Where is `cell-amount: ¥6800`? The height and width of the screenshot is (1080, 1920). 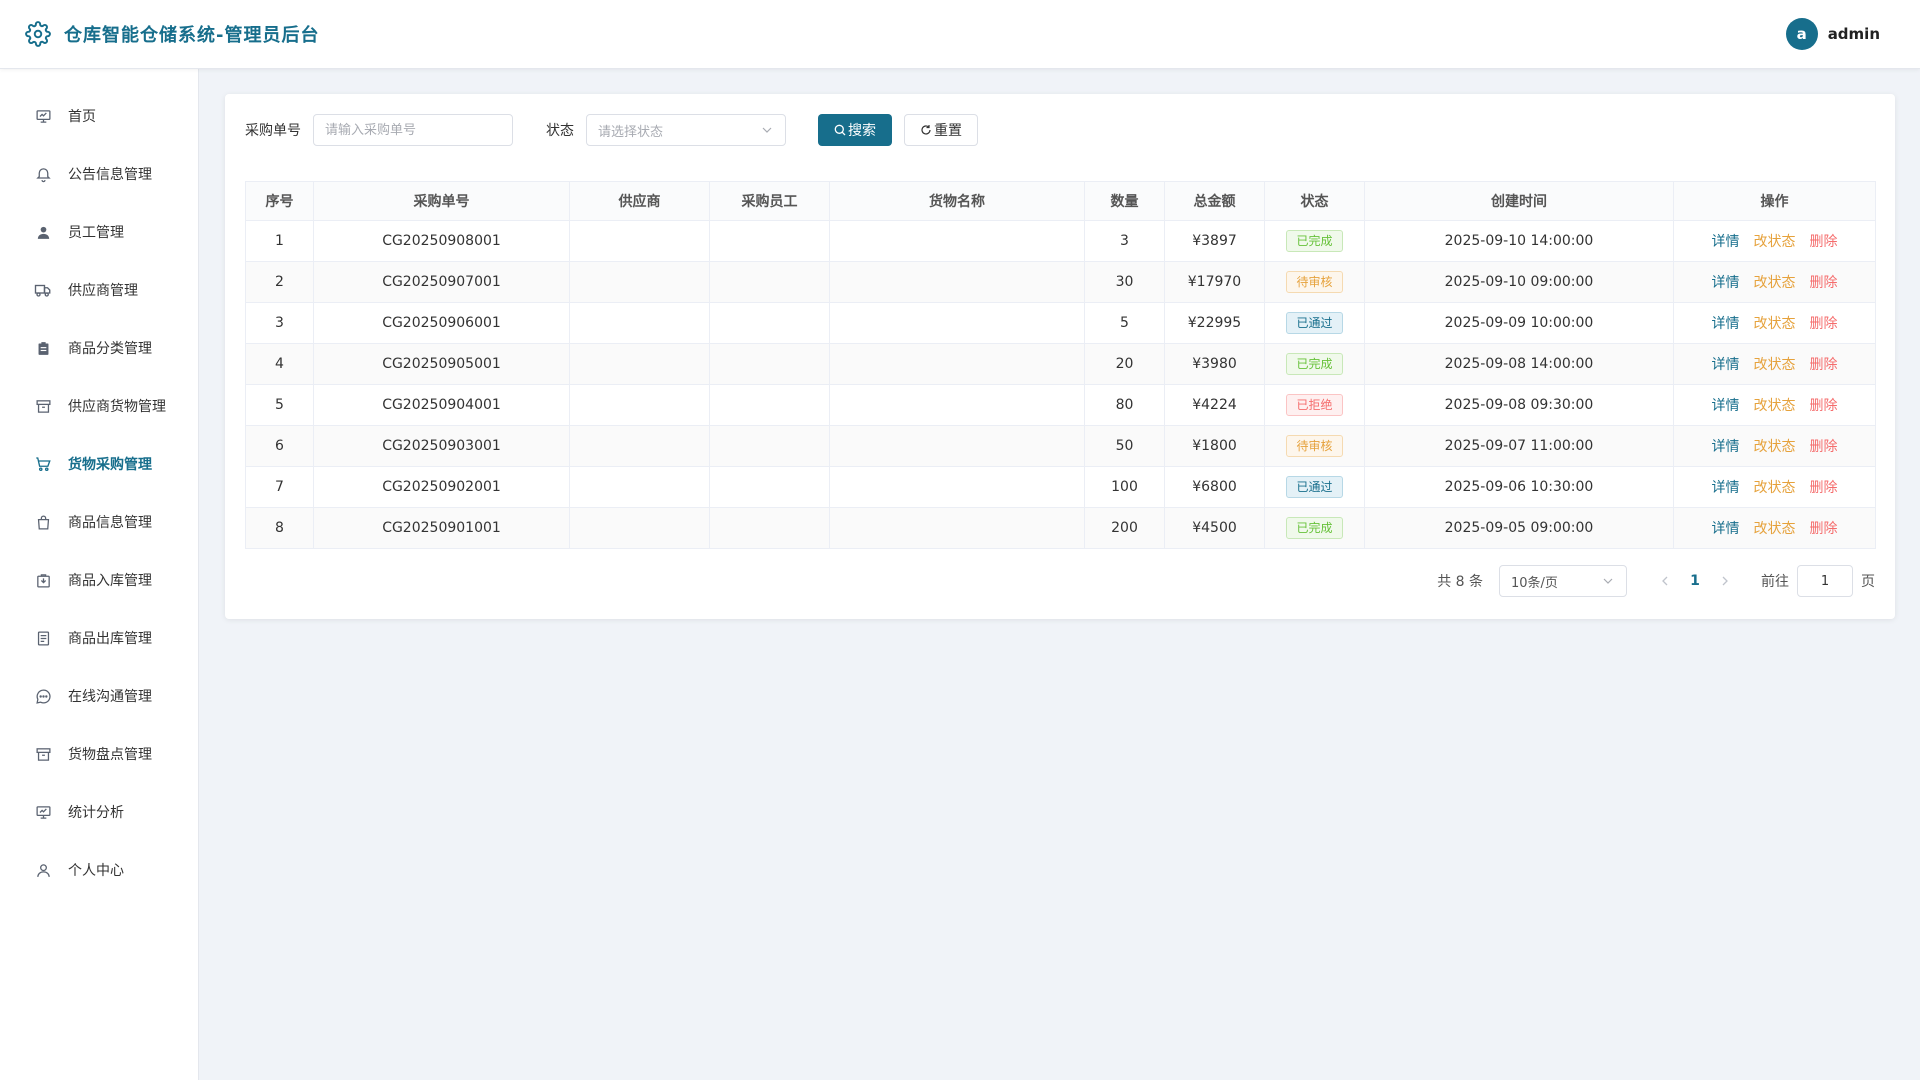
cell-amount: ¥6800 is located at coordinates (1214, 487).